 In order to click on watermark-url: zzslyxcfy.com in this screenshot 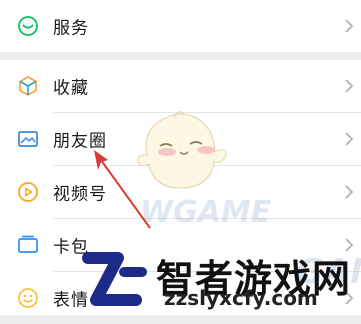, I will do `click(241, 298)`.